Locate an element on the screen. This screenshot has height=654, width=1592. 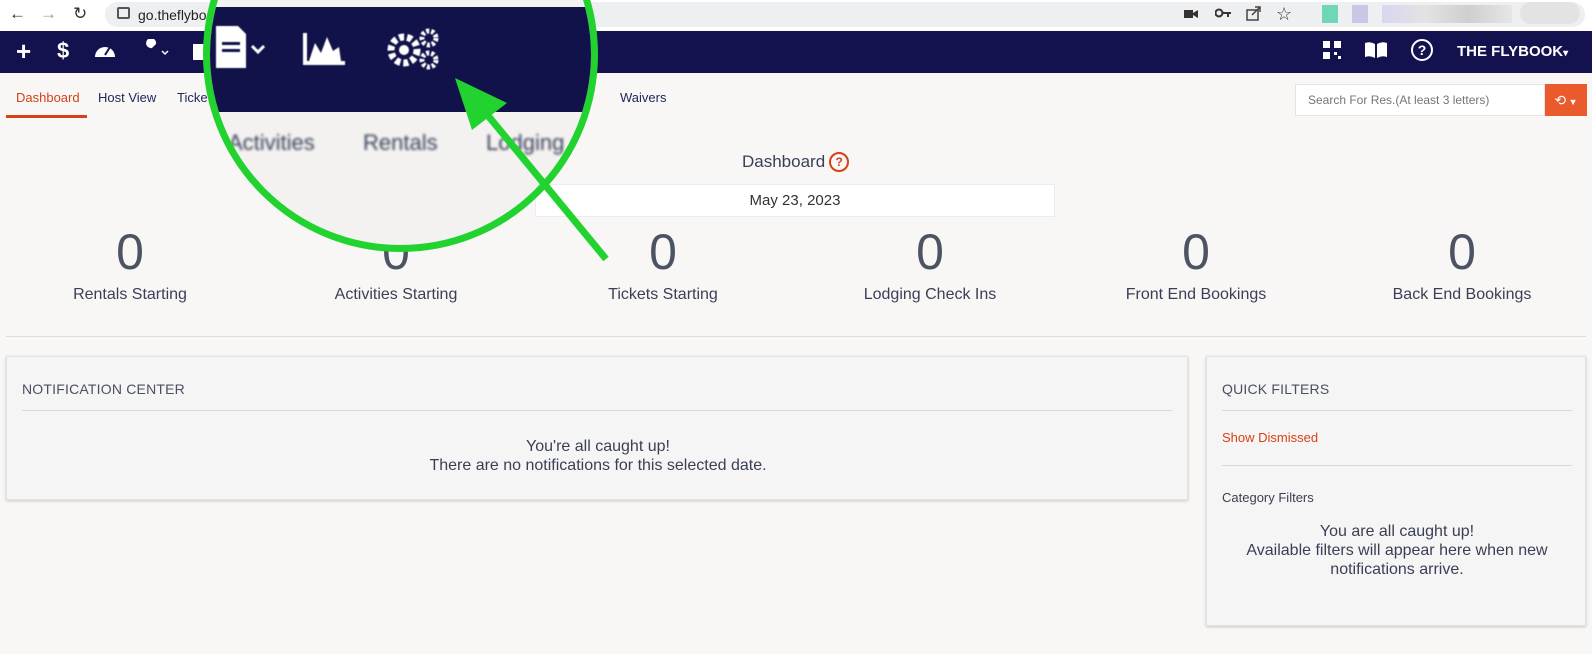
arrow-shaft is located at coordinates (545, 185).